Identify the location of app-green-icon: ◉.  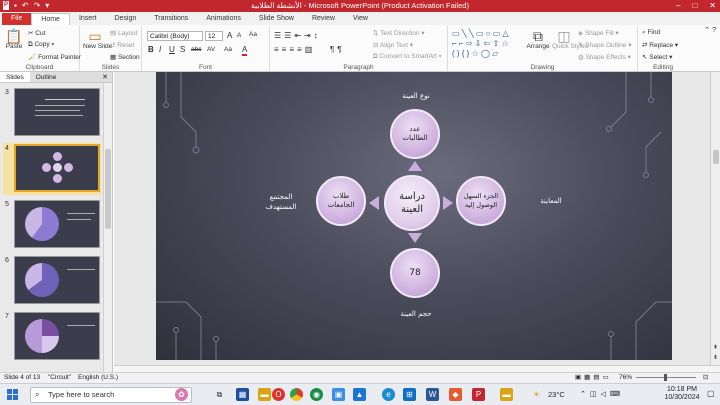
(316, 394).